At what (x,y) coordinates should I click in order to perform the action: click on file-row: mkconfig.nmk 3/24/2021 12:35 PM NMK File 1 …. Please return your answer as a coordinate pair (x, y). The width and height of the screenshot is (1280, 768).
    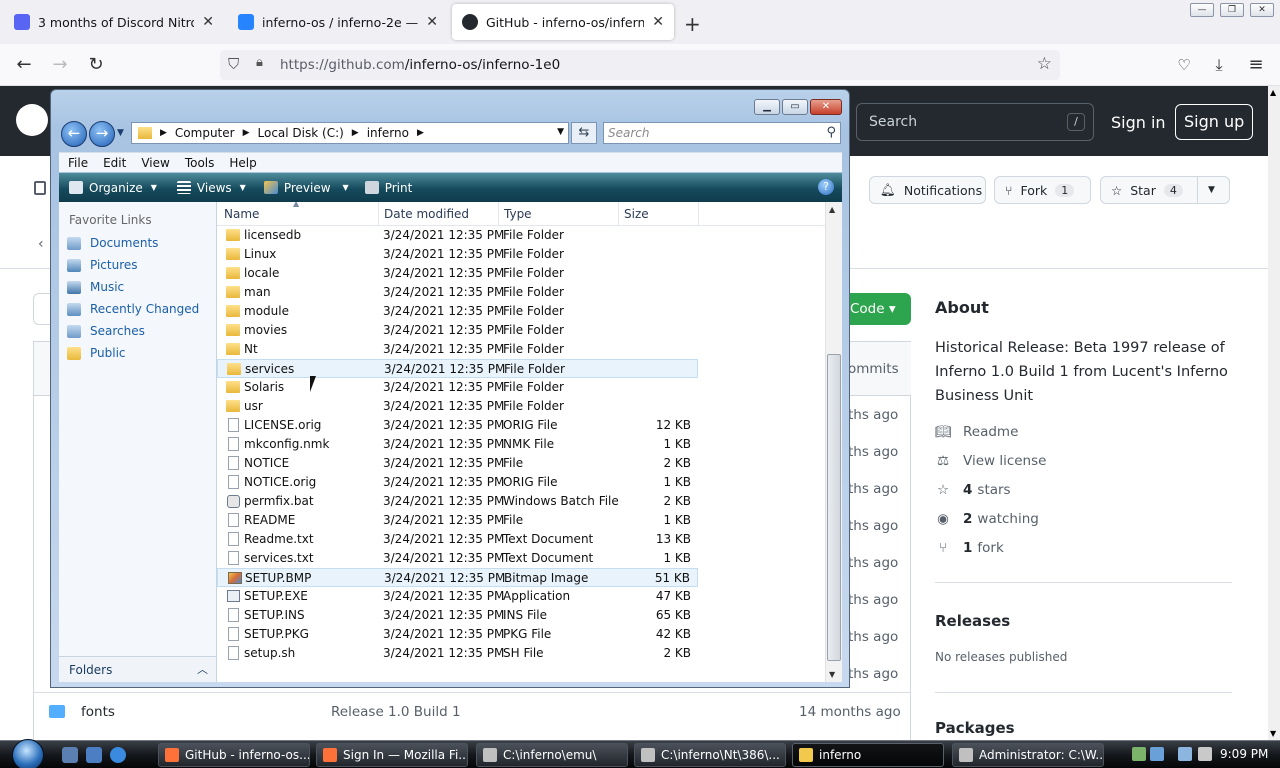
    Looking at the image, I should click on (457, 444).